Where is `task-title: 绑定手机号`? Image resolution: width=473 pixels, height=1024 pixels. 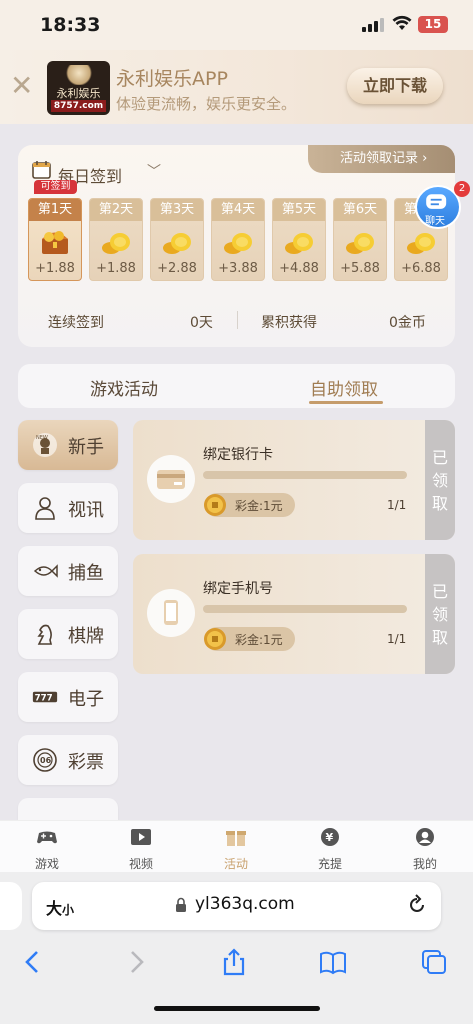 task-title: 绑定手机号 is located at coordinates (238, 589).